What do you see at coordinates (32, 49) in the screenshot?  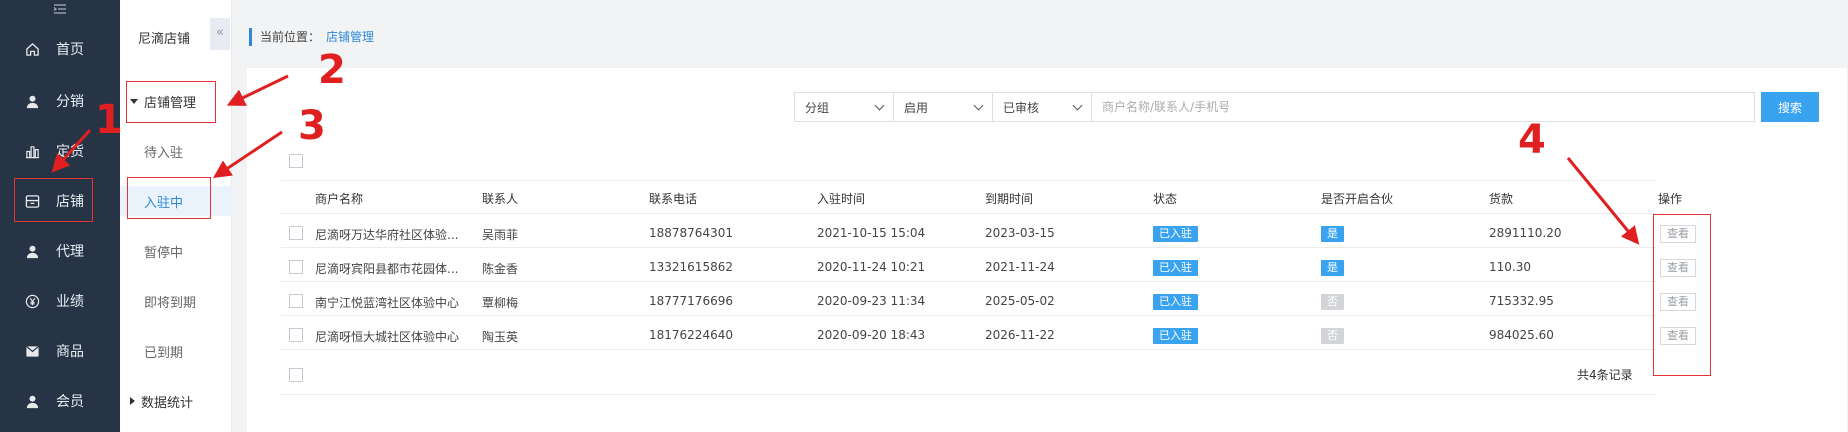 I see `home-icon` at bounding box center [32, 49].